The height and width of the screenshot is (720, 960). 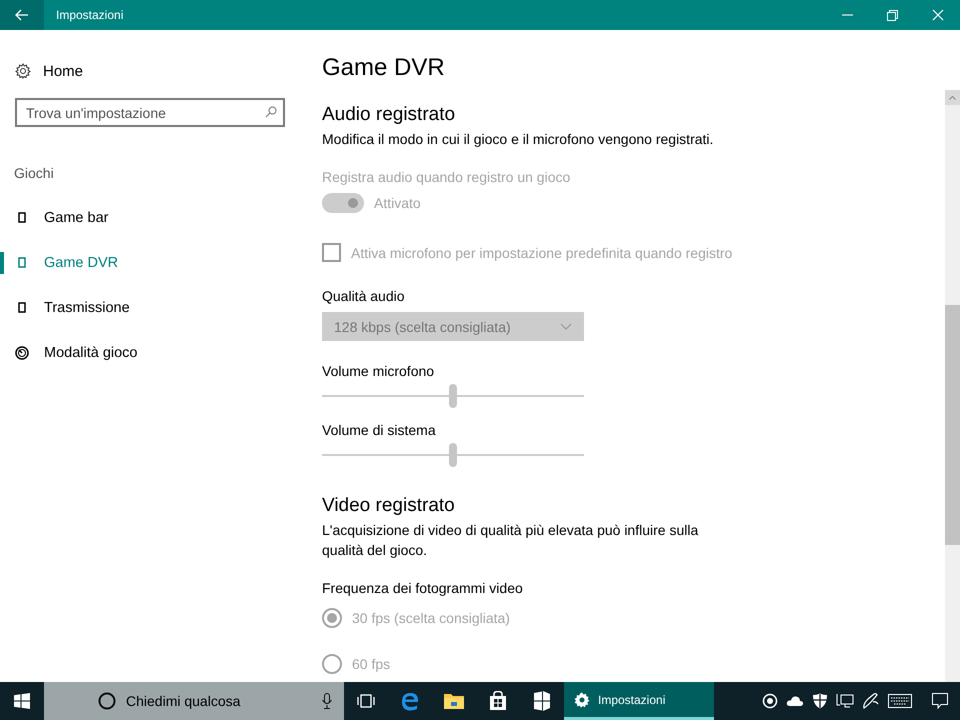 What do you see at coordinates (431, 618) in the screenshot?
I see `radio-label: 30 fps (scelta consigliata)` at bounding box center [431, 618].